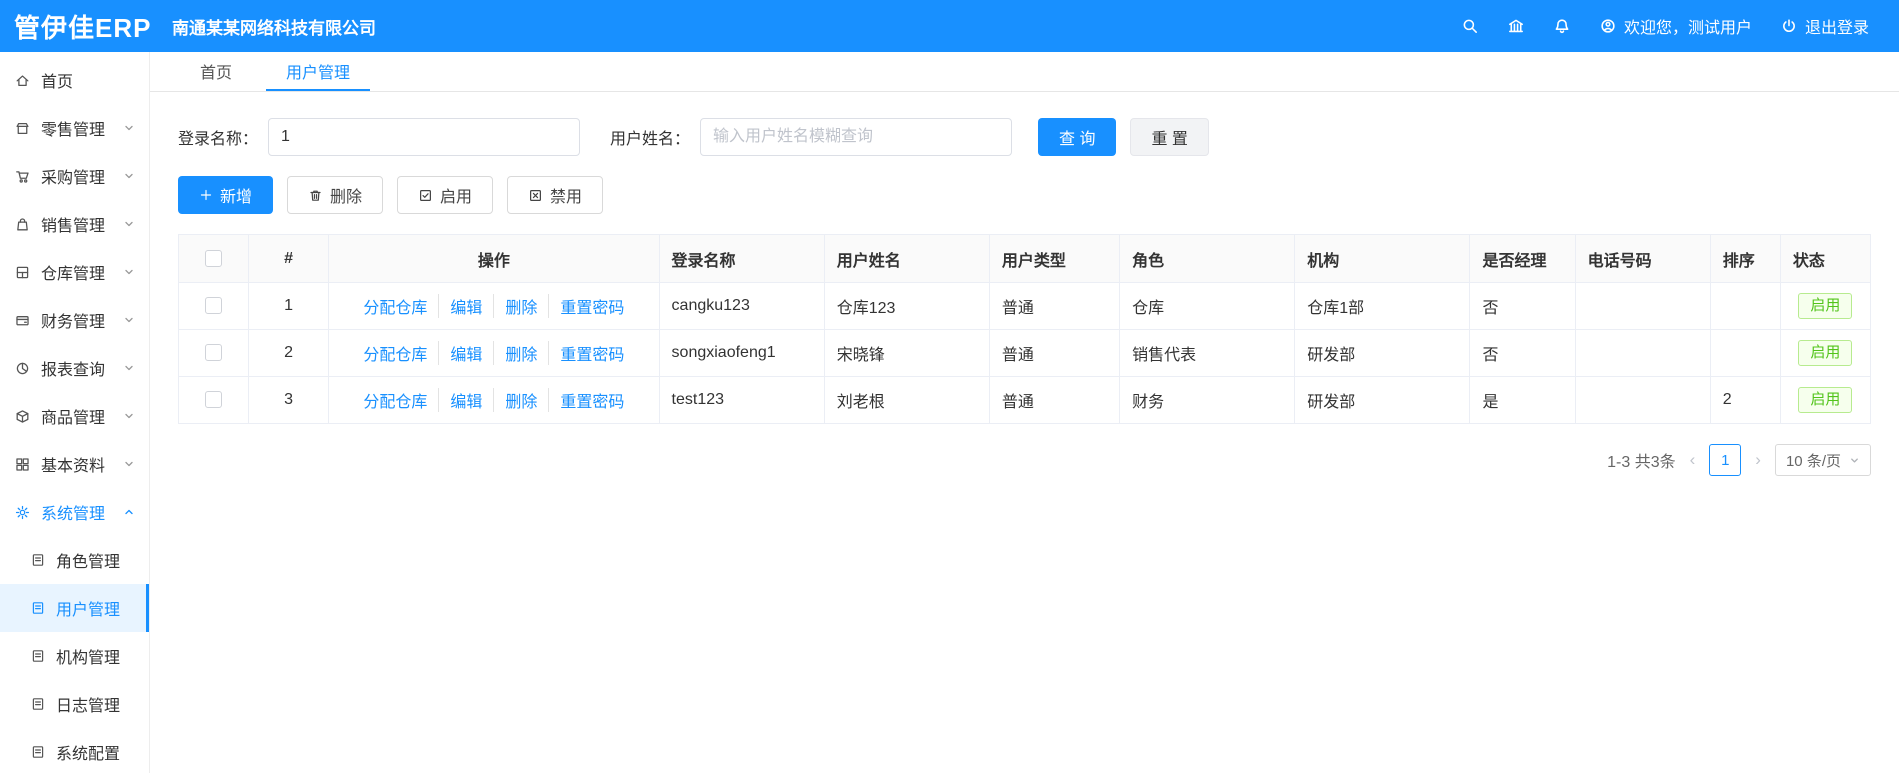 The height and width of the screenshot is (773, 1899). I want to click on sidebar-item-role-mgmt: 角色管理, so click(74, 560).